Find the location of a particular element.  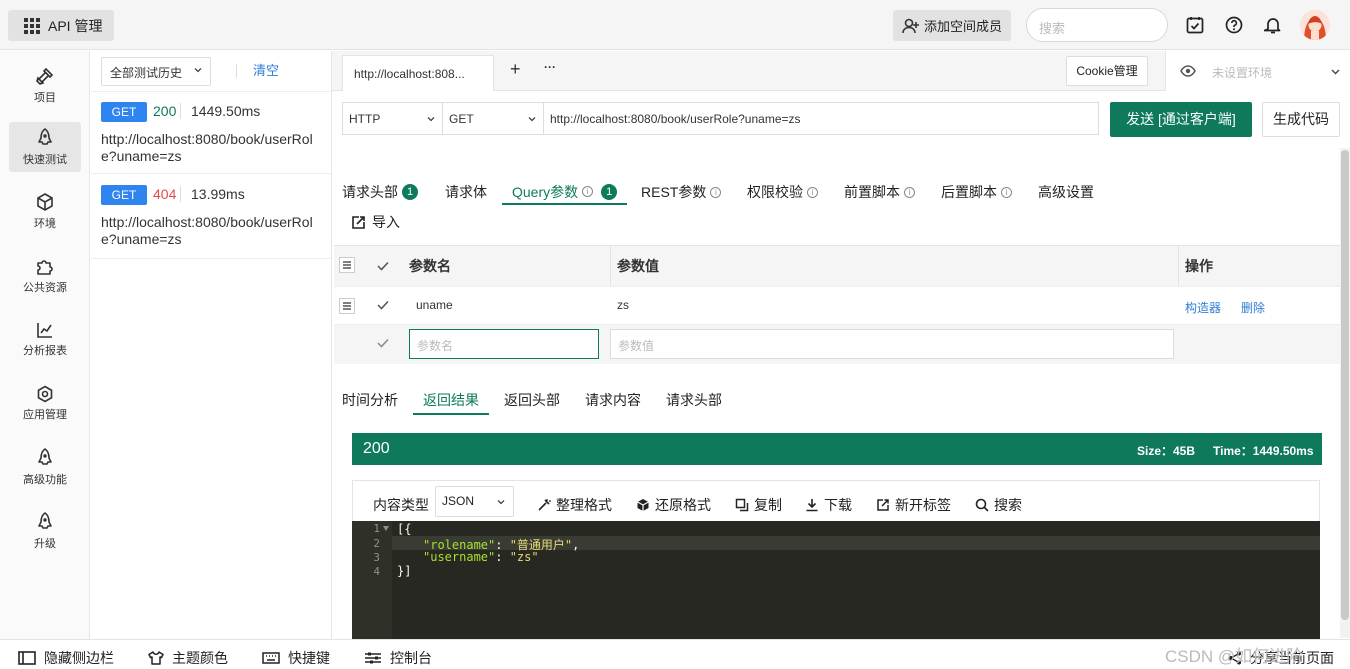

nav-item-upgrade: 升级 is located at coordinates (45, 531).